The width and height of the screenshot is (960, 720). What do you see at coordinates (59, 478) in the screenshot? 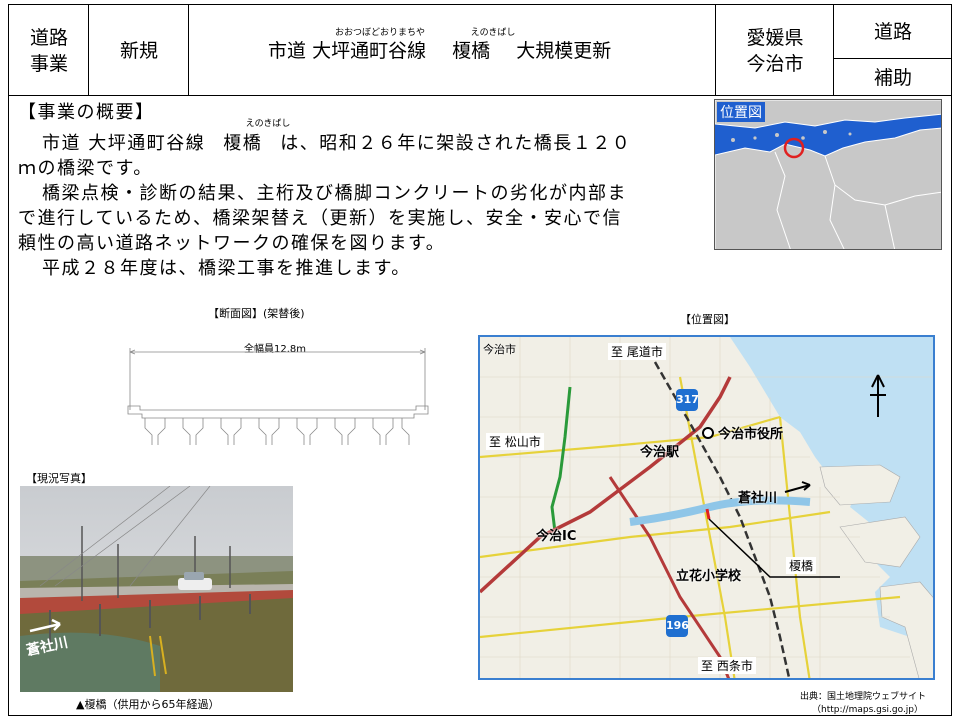
I see `photo-title: 【現況写真】` at bounding box center [59, 478].